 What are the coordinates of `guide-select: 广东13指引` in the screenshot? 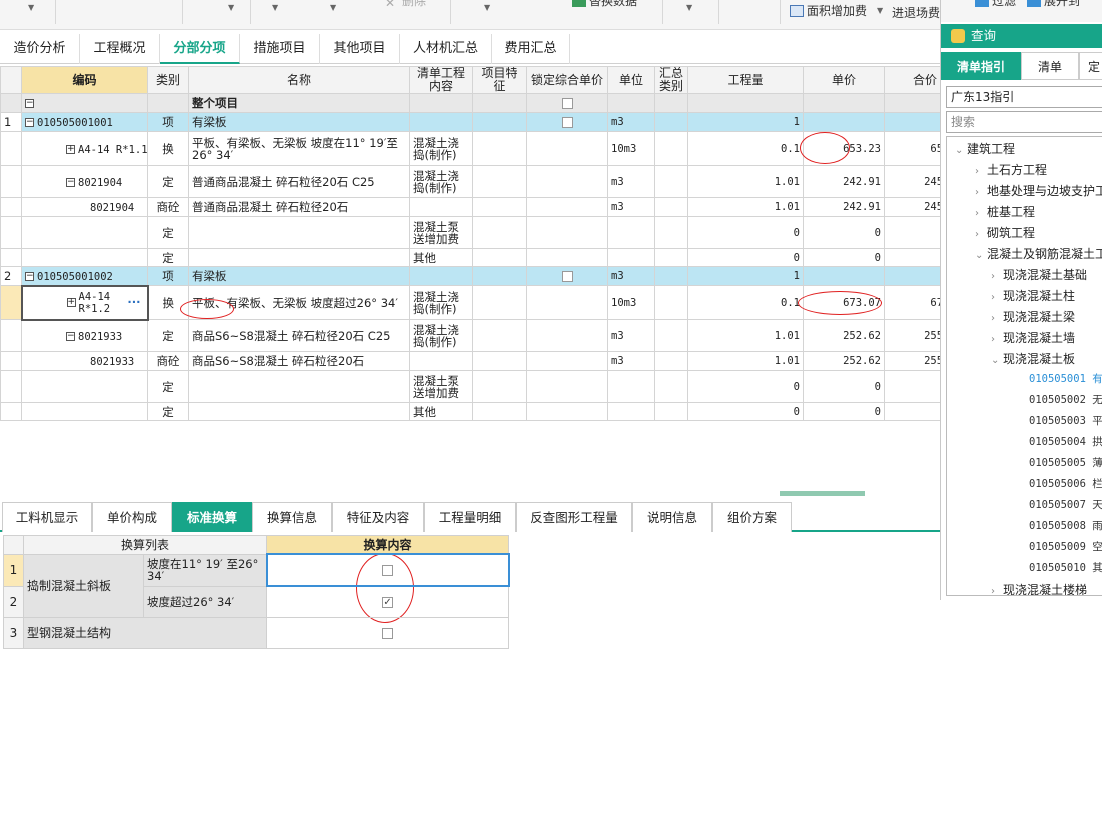 It's located at (1024, 97).